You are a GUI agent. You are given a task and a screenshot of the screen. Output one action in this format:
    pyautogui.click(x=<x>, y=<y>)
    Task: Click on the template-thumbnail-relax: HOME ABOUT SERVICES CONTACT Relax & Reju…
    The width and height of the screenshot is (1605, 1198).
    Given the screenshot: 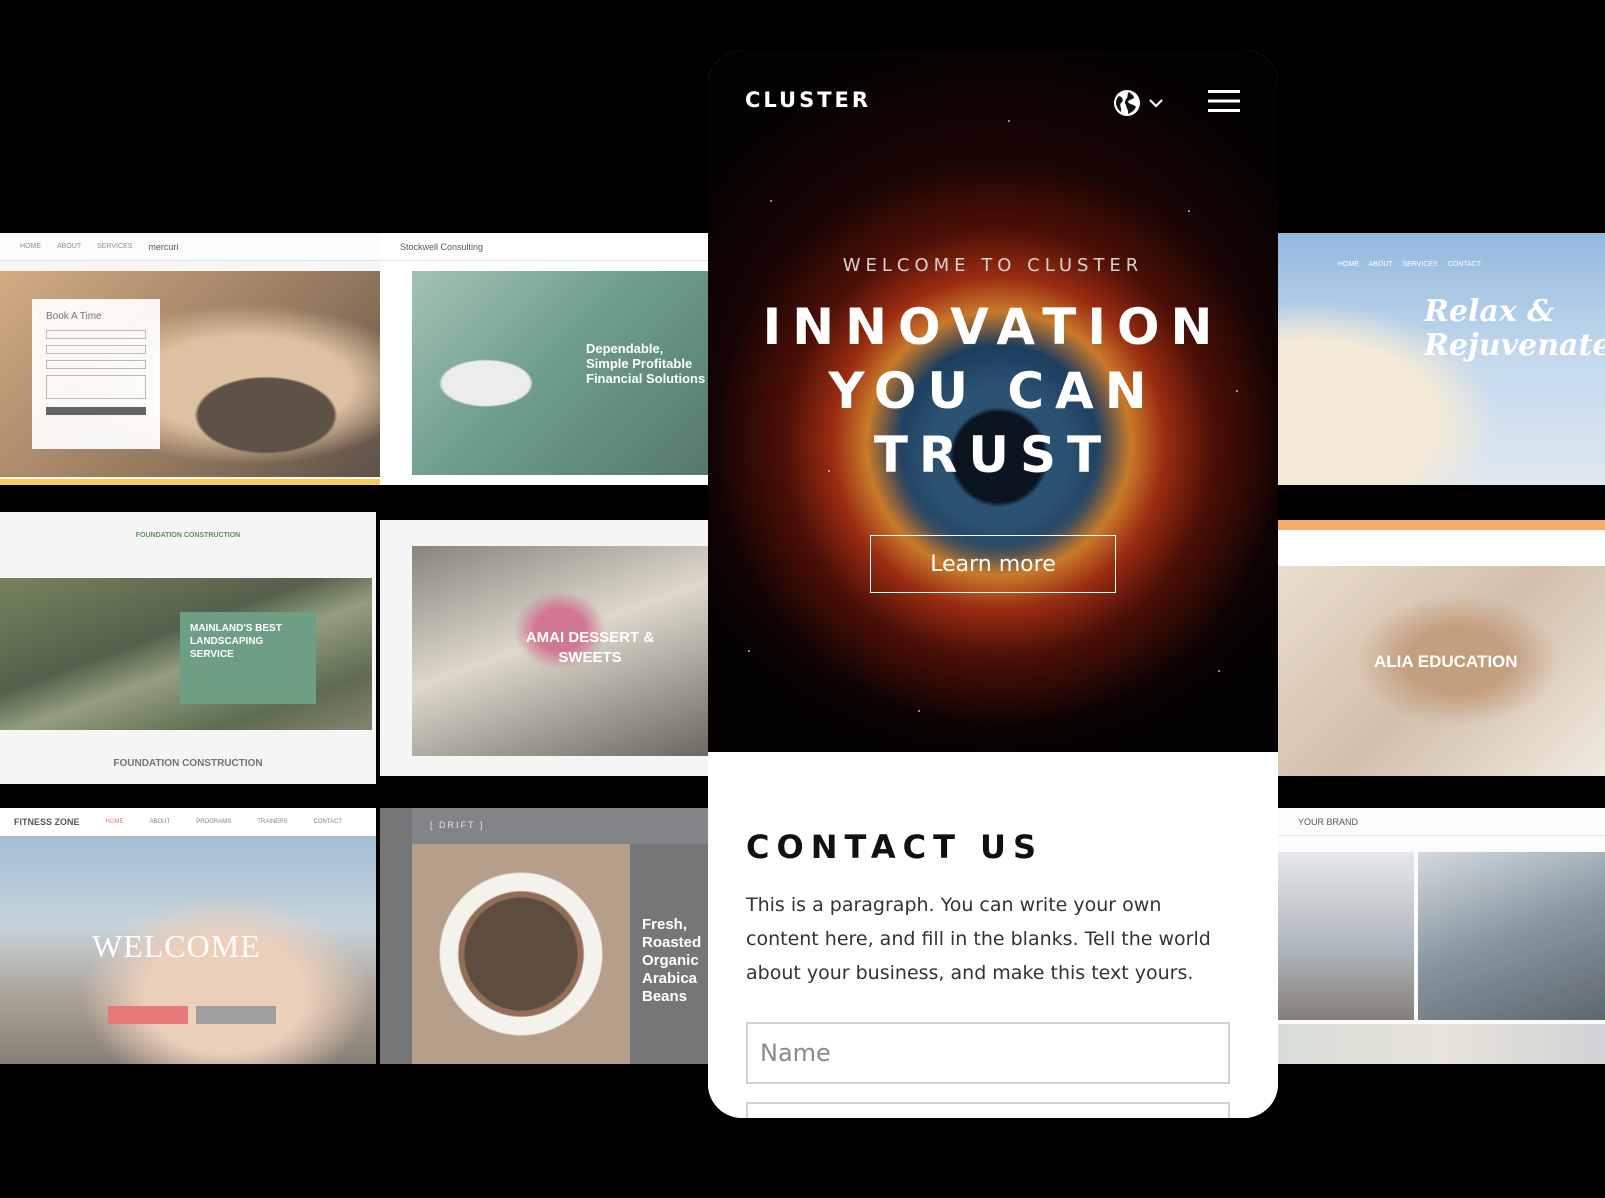 What is the action you would take?
    pyautogui.click(x=1441, y=359)
    